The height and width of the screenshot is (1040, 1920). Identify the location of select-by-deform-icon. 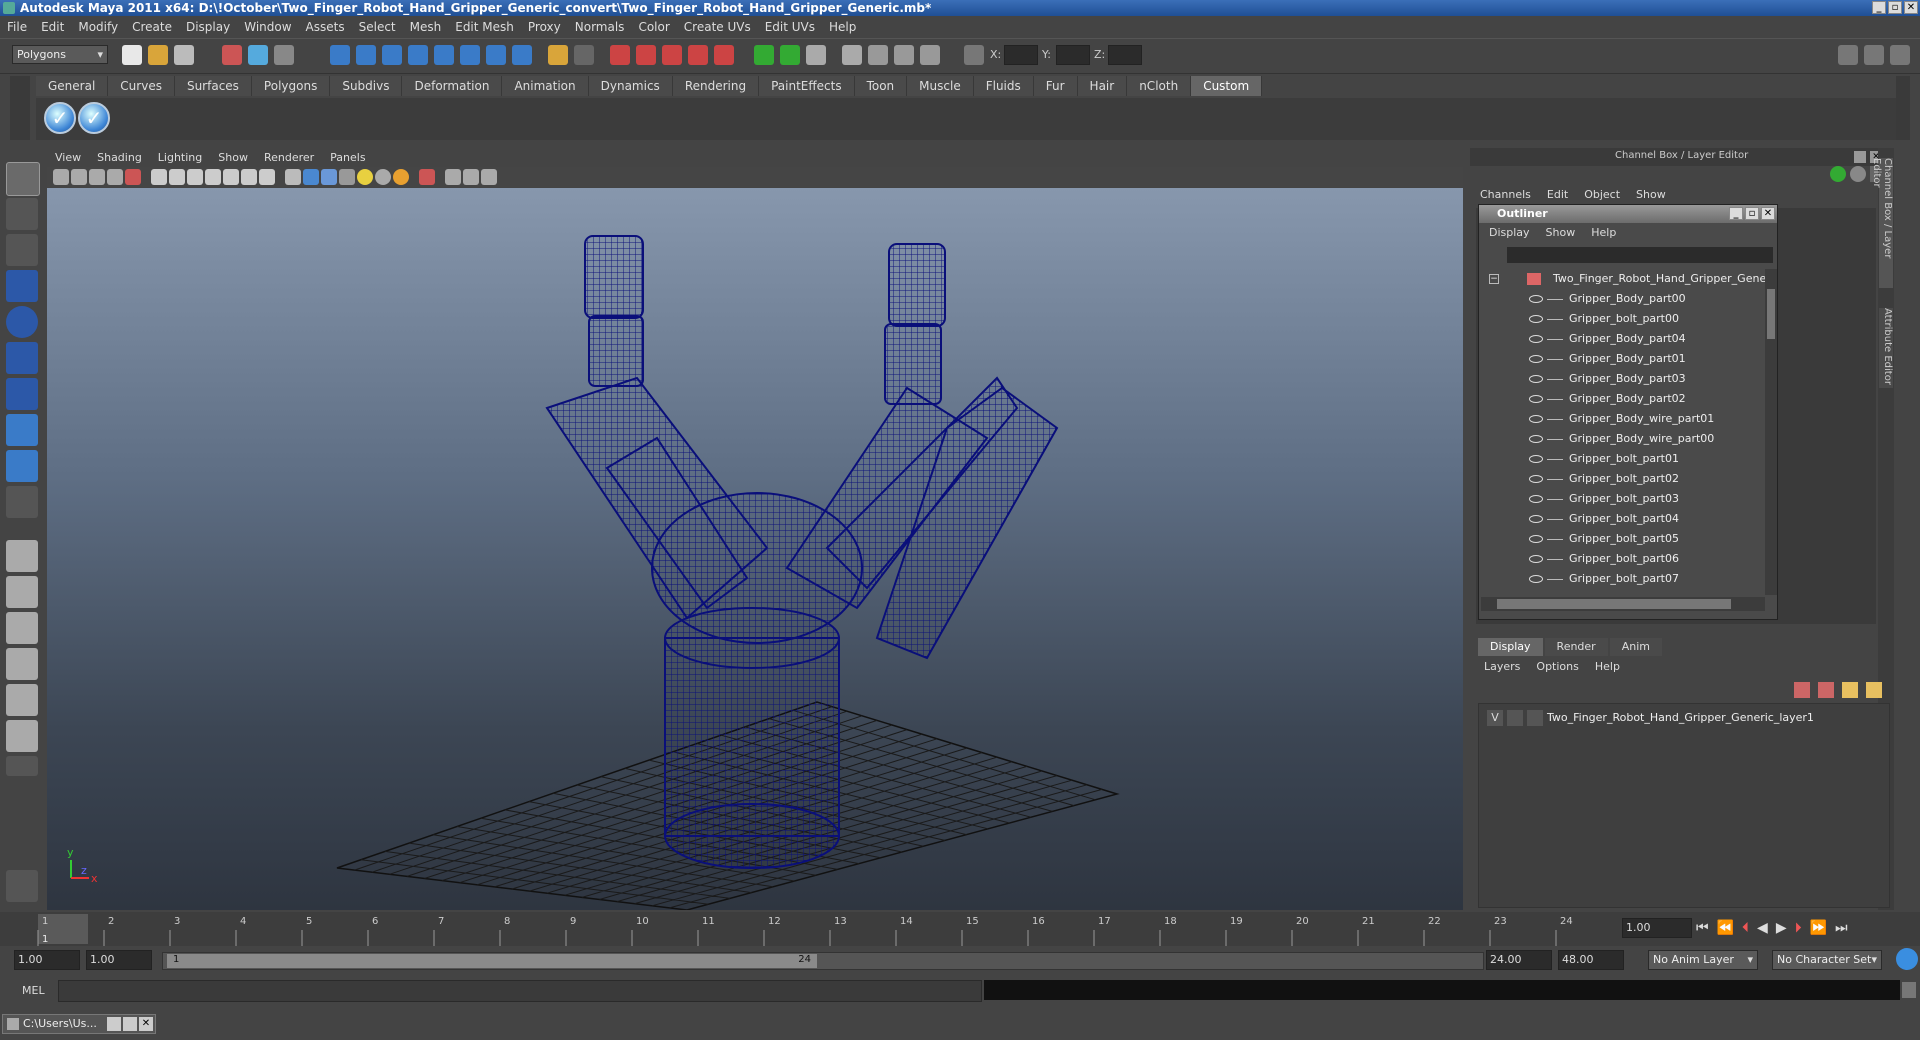
(444, 55).